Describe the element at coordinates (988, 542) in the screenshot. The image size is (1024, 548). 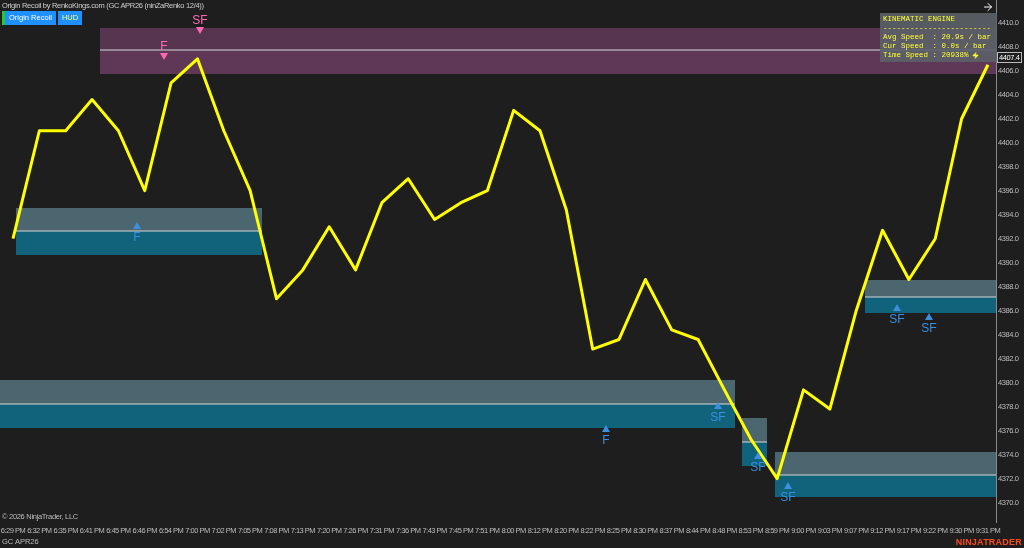
I see `brand-logo: NINJATRADER` at that location.